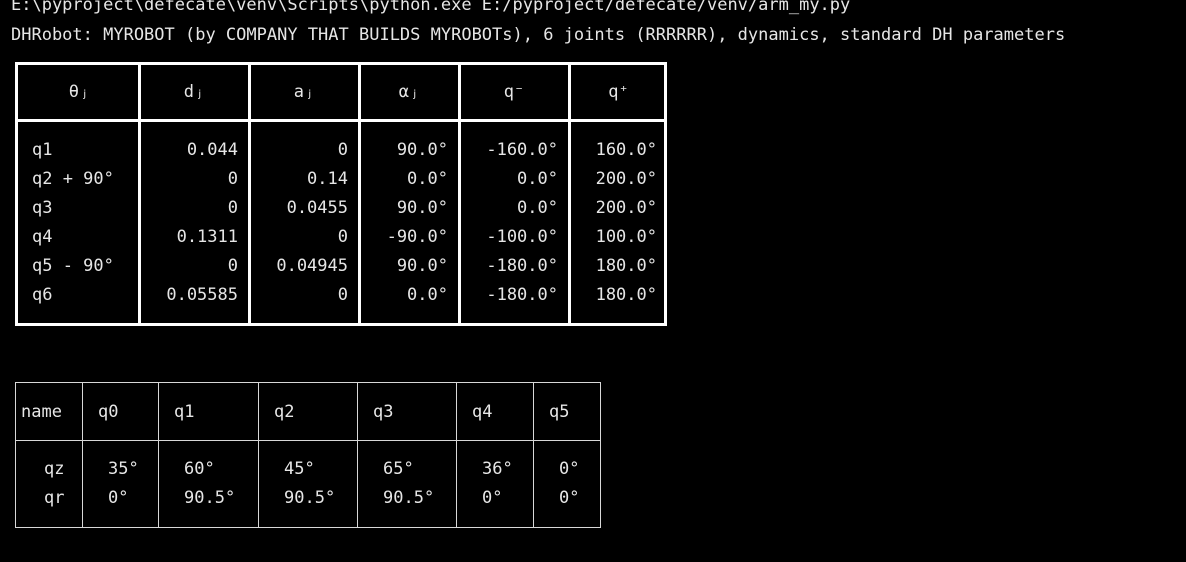 The image size is (1186, 562). I want to click on dh-table-cell: 100.0°, so click(626, 237).